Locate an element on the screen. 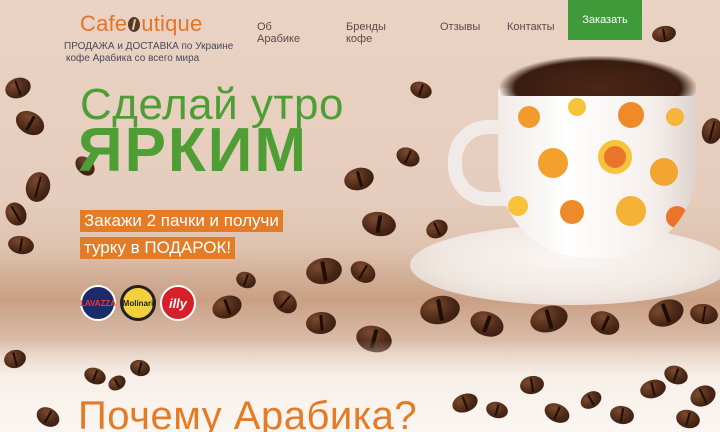  logo: Cafe utique is located at coordinates (141, 24).